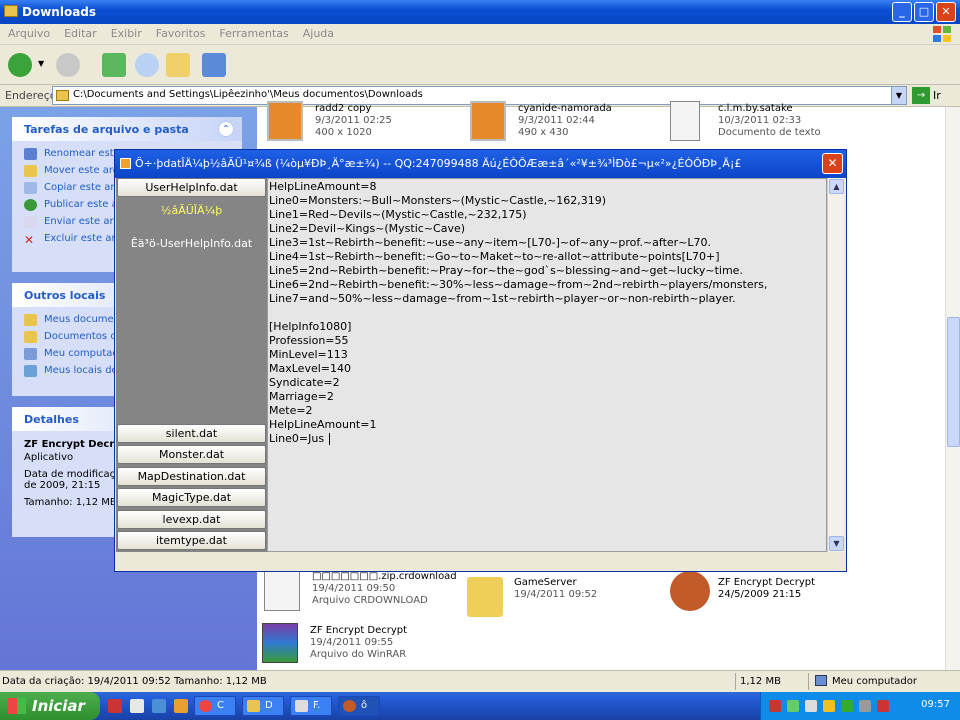 The width and height of the screenshot is (960, 720). I want to click on app-icon, so click(125, 163).